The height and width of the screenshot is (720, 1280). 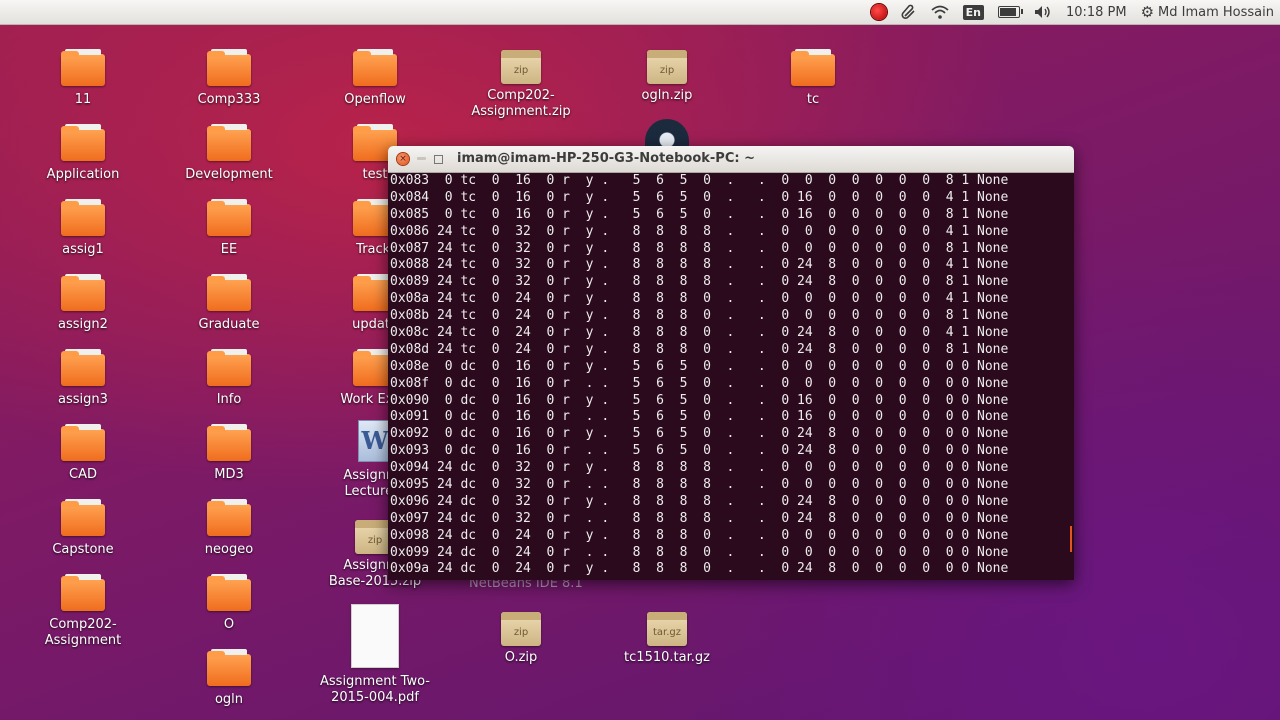 I want to click on steam-icon, so click(x=667, y=134).